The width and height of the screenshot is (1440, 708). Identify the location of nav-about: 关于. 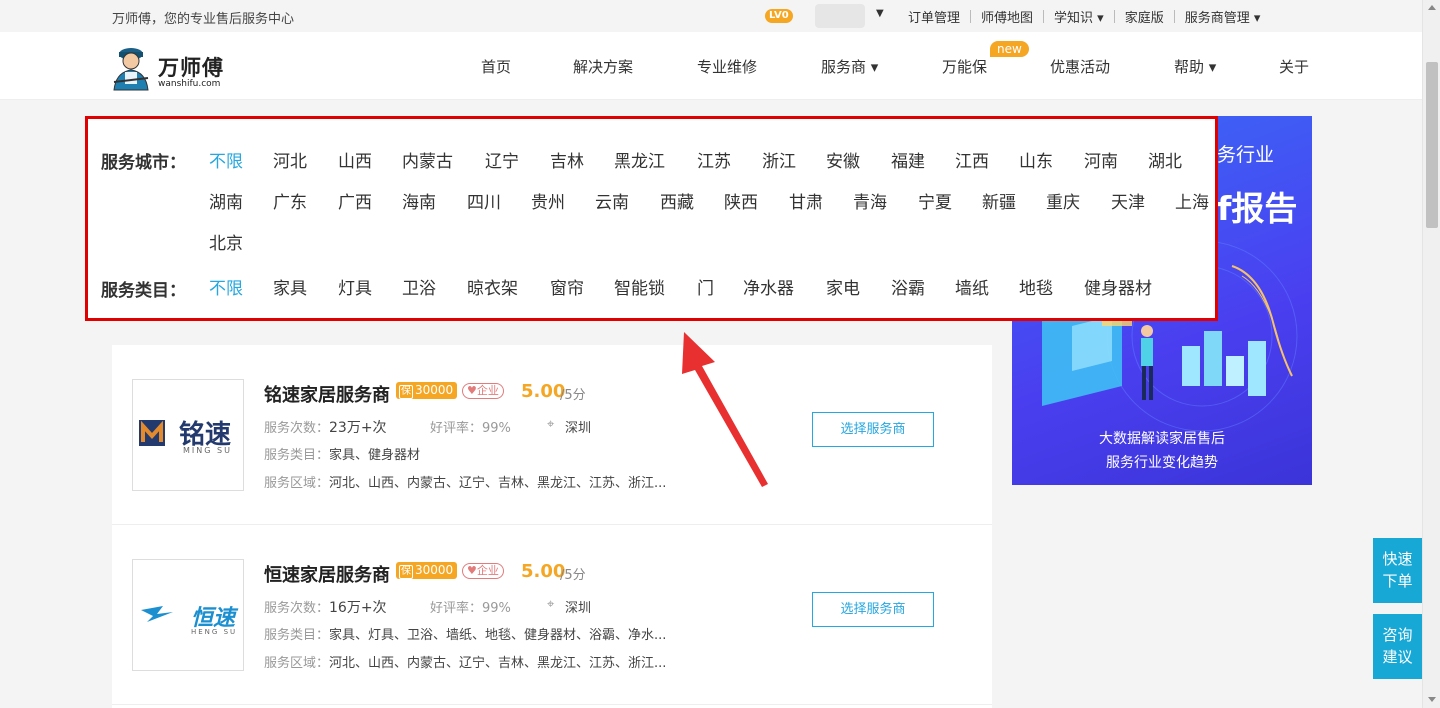
(1294, 66).